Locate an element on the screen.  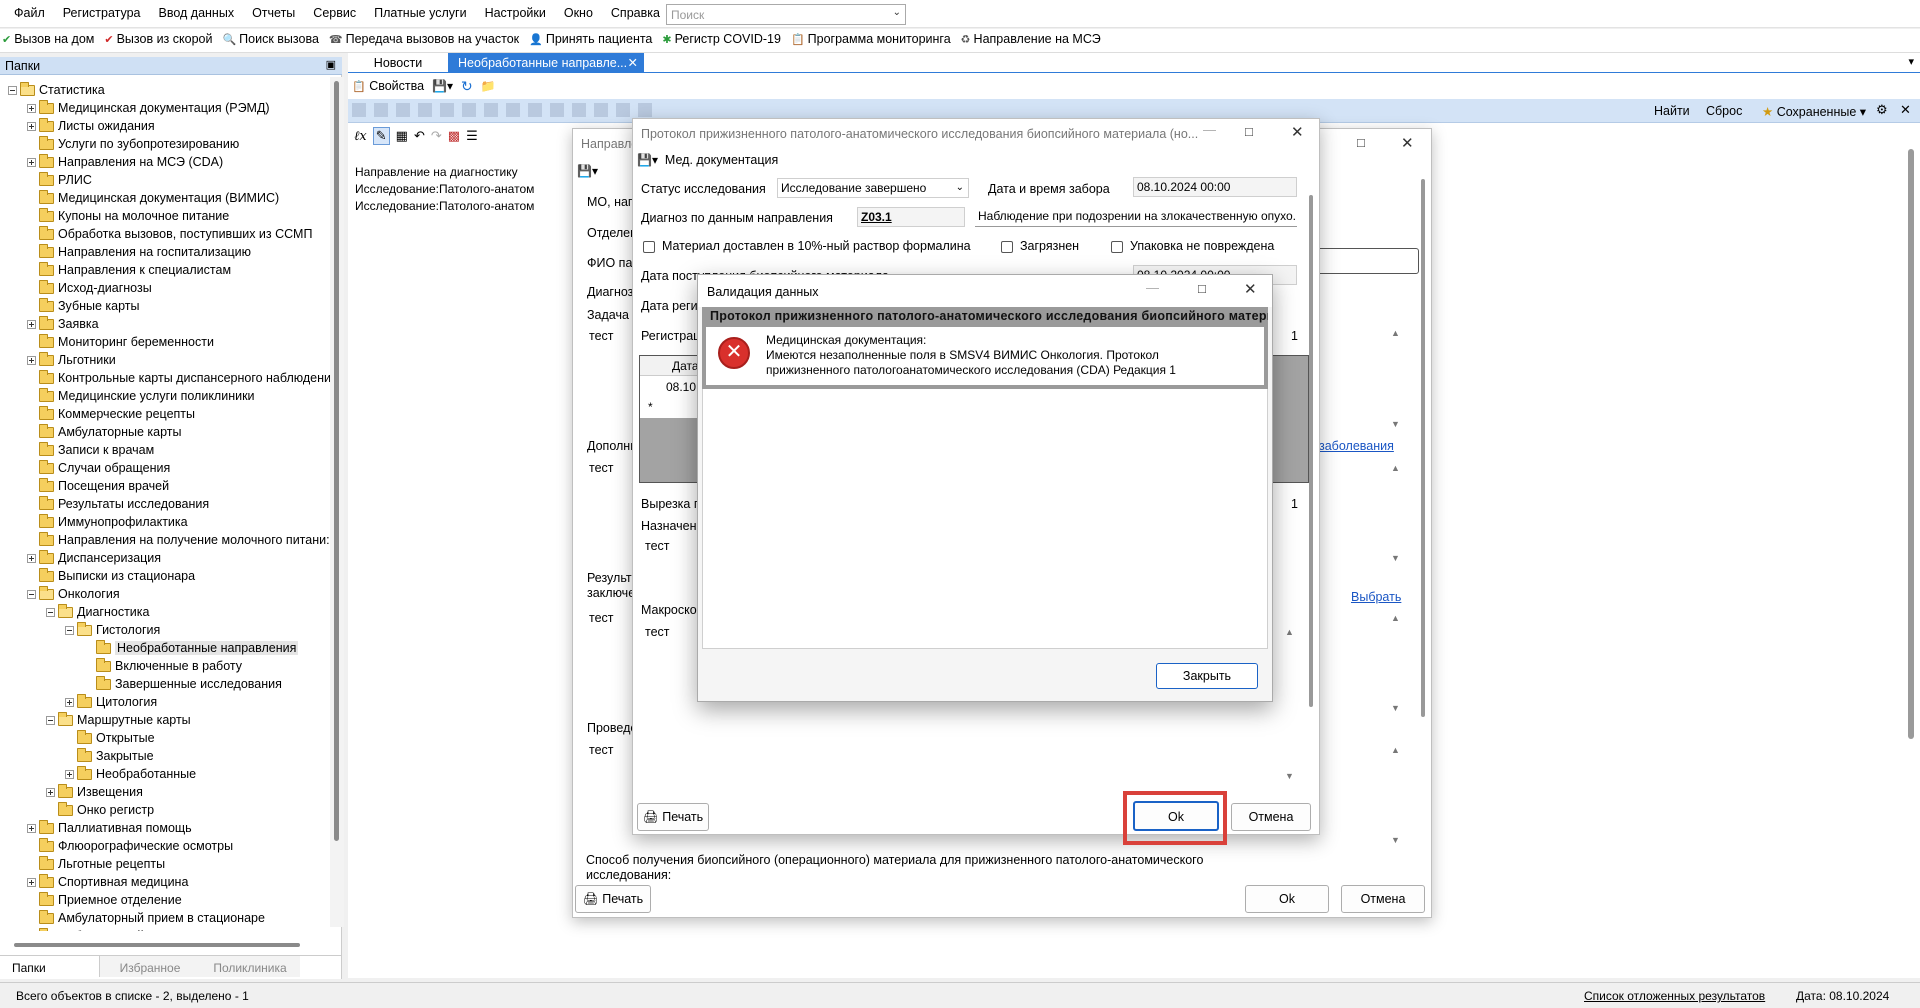
menu-item: Окно is located at coordinates (578, 14).